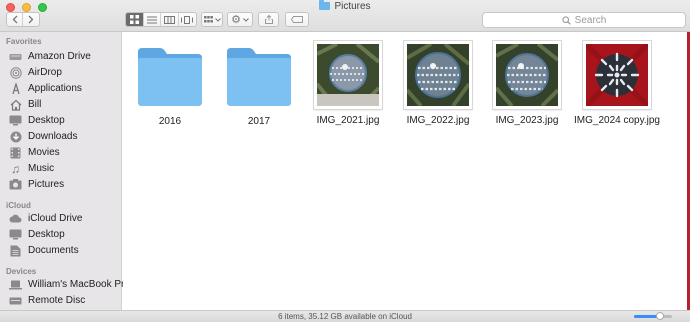 The height and width of the screenshot is (322, 690). I want to click on sidebar-item-movies: Movies, so click(34, 152).